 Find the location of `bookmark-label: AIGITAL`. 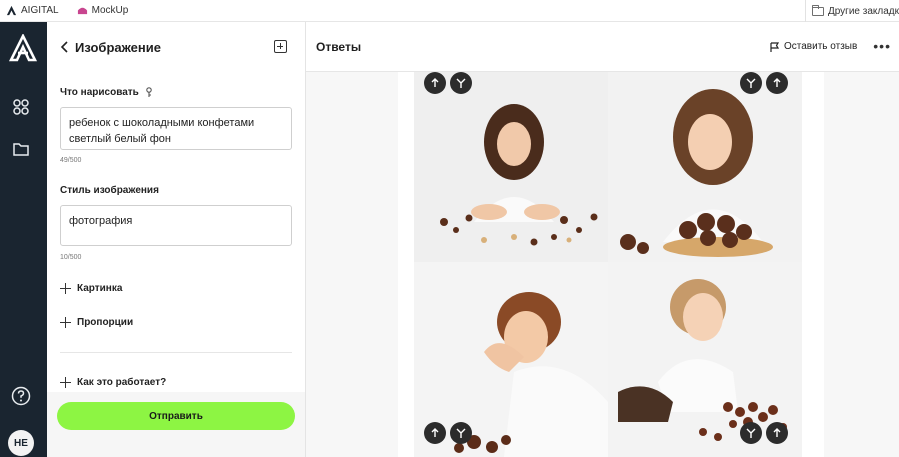

bookmark-label: AIGITAL is located at coordinates (40, 10).